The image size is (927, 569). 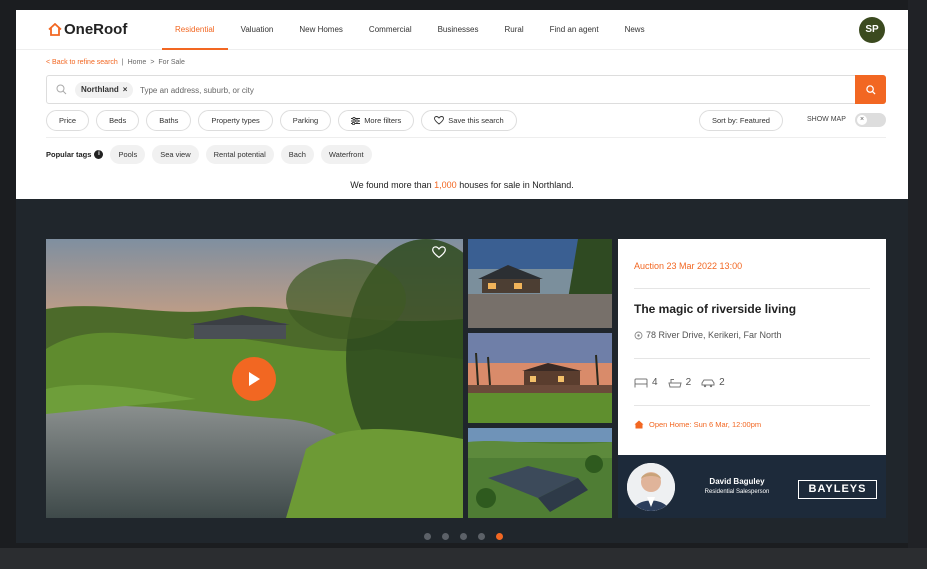 What do you see at coordinates (257, 30) in the screenshot?
I see `nav-valuation: Valuation` at bounding box center [257, 30].